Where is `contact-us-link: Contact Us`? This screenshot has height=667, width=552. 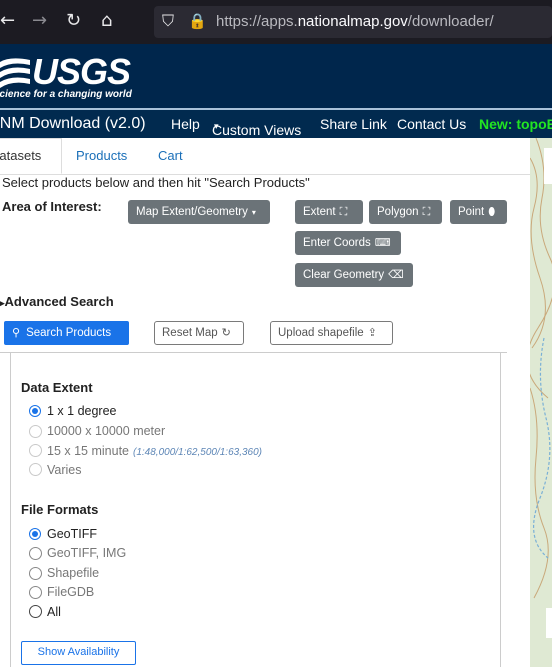
contact-us-link: Contact Us is located at coordinates (431, 124).